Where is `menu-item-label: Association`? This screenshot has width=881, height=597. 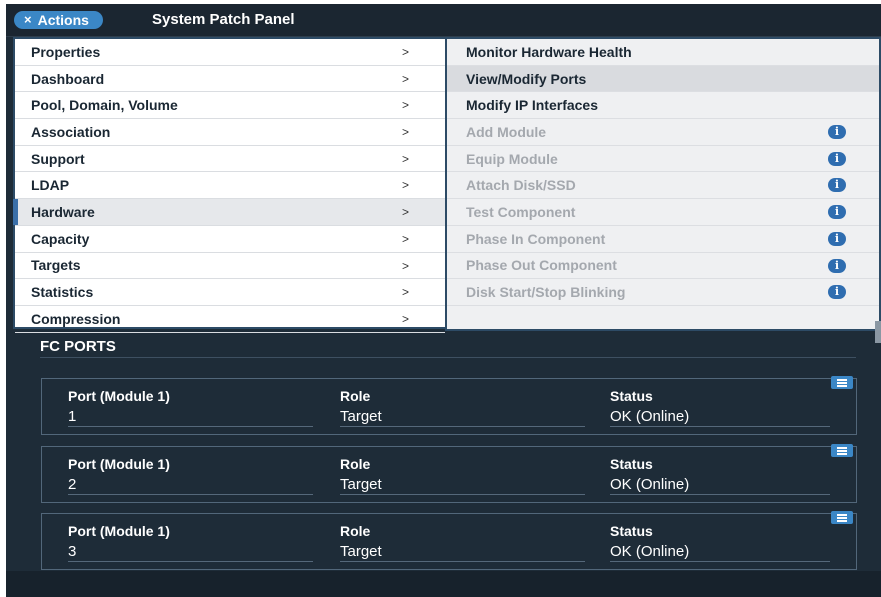 menu-item-label: Association is located at coordinates (71, 131).